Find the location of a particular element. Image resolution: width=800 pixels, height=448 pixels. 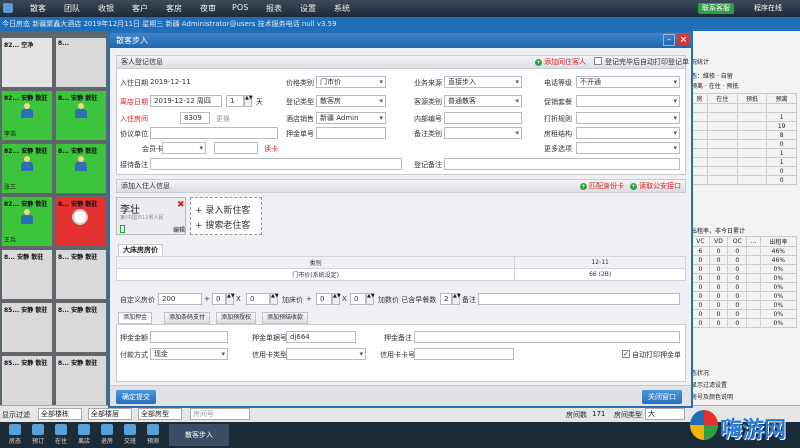

extra-value-1: 0 is located at coordinates (219, 299).